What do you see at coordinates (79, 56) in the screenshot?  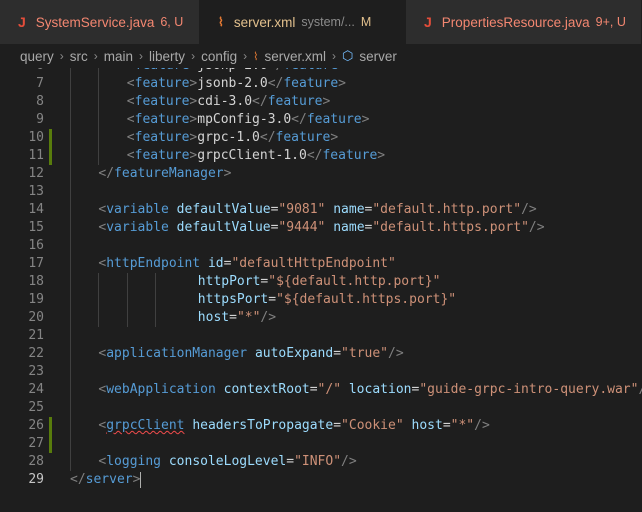 I see `breadcrumb-item-src: src` at bounding box center [79, 56].